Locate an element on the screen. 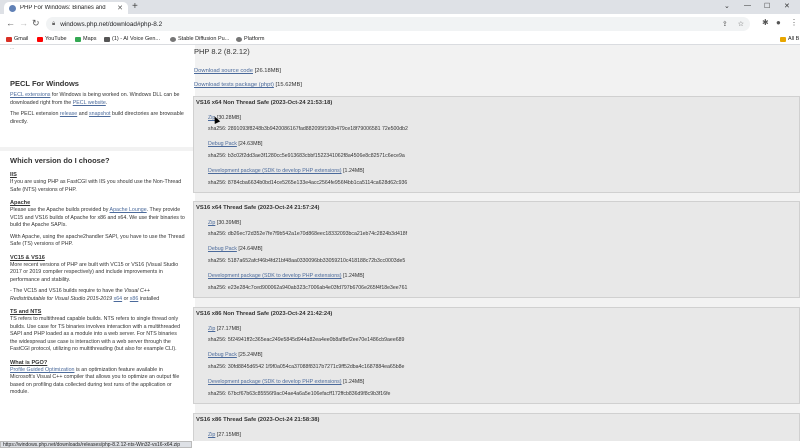 The image size is (800, 448). tab-search-icon: ⌄ is located at coordinates (727, 6).